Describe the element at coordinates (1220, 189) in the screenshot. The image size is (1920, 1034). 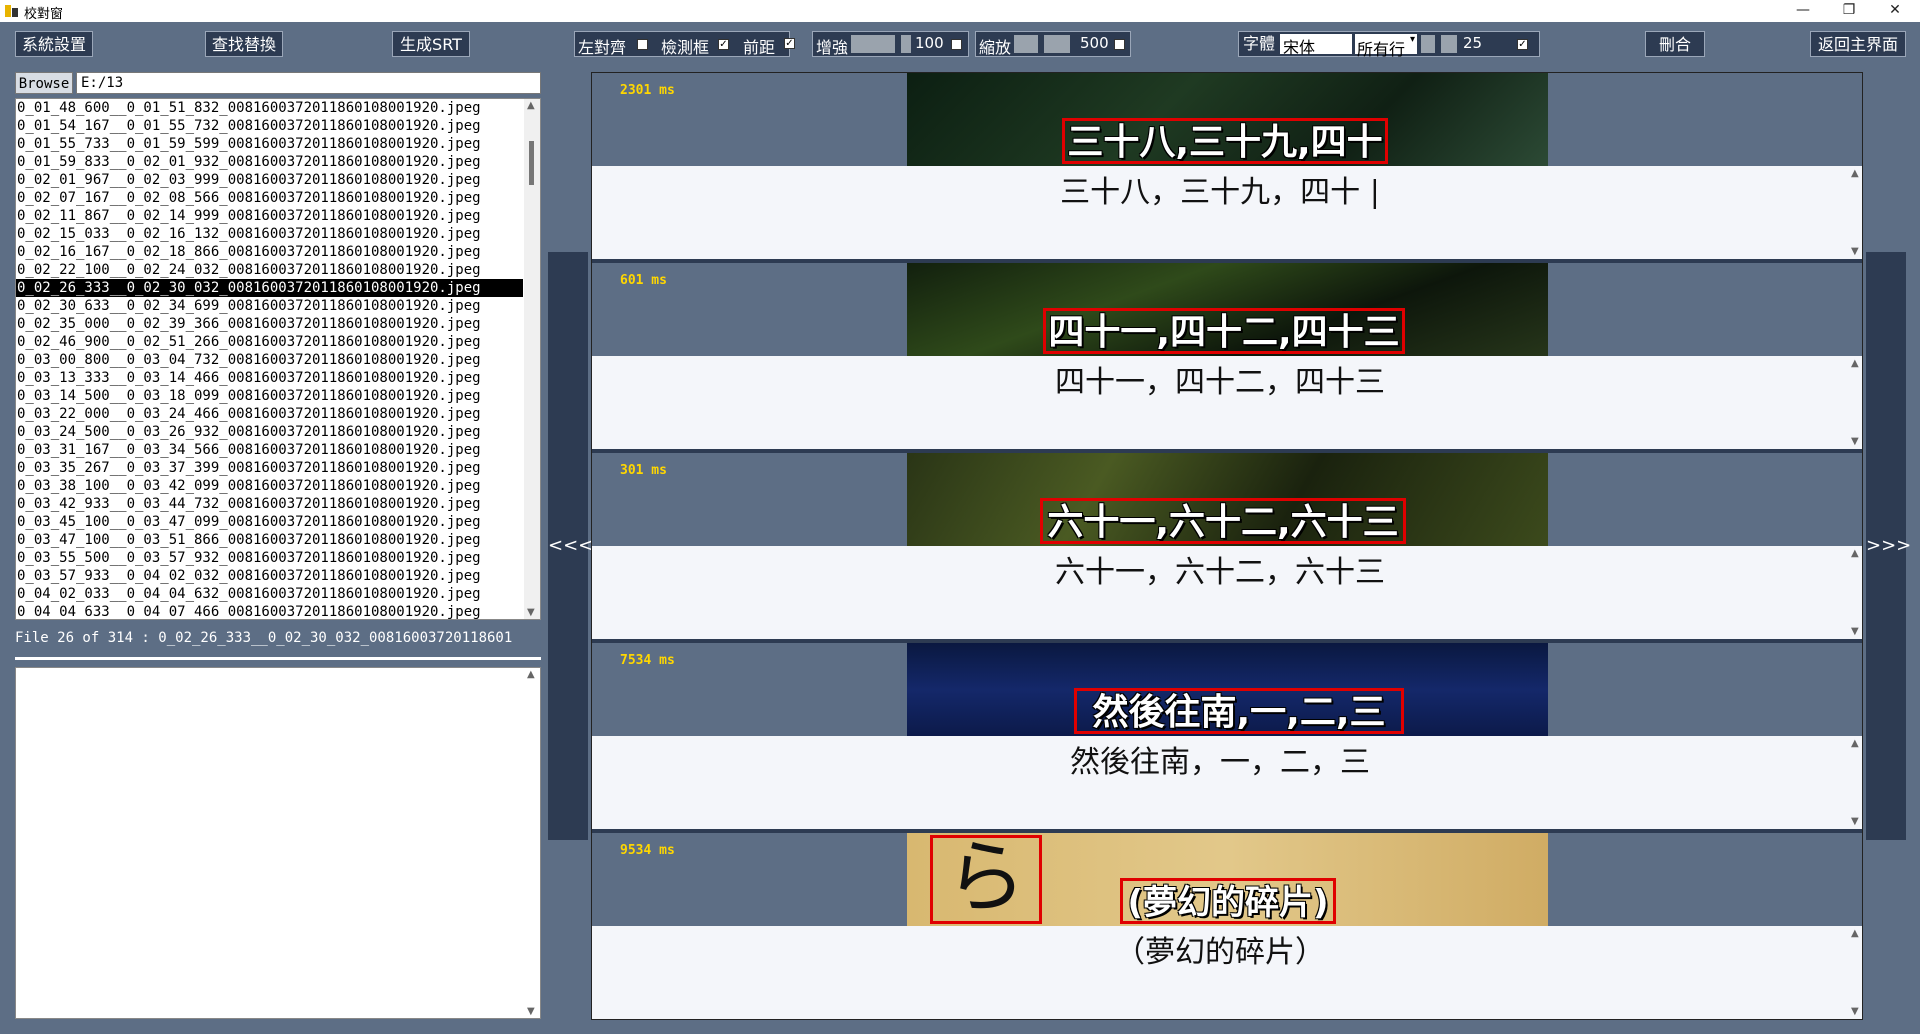
I see `subtitle-text: 三十八，三十九，四十 |` at that location.